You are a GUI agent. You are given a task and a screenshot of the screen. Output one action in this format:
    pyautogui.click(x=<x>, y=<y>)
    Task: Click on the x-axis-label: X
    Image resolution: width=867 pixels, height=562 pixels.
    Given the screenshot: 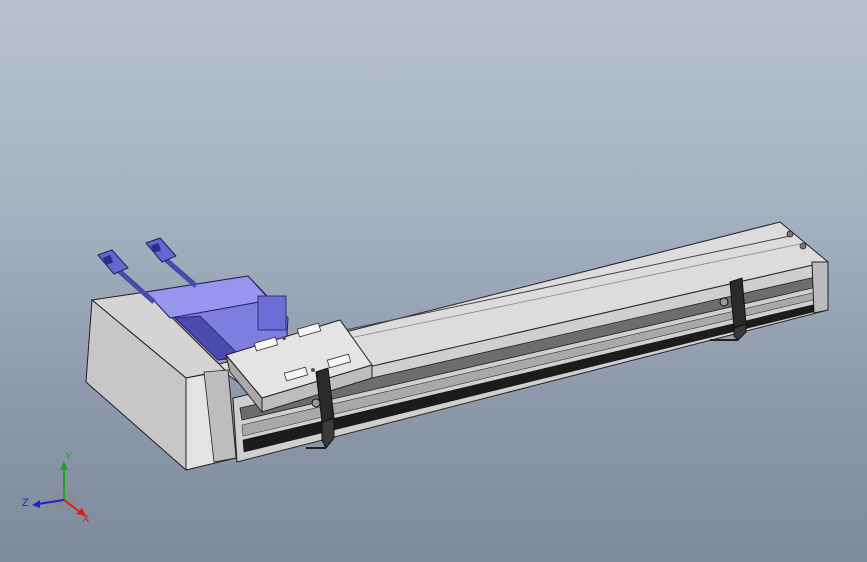 What is the action you would take?
    pyautogui.click(x=86, y=519)
    